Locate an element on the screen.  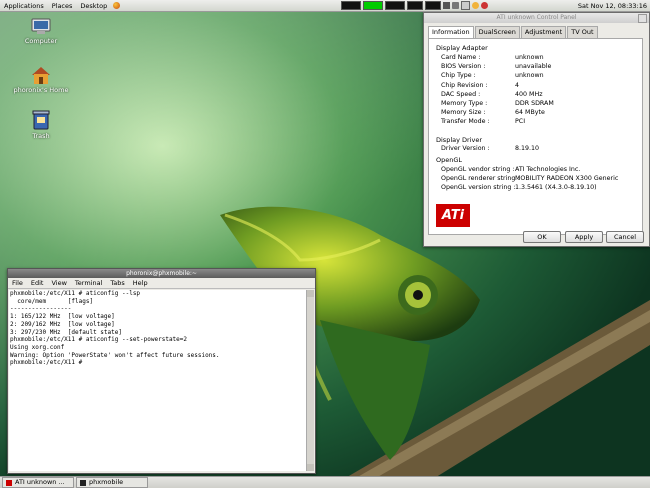
terminal-line: 1: 165/122 MHz [low voltage] is located at coordinates (62, 317).